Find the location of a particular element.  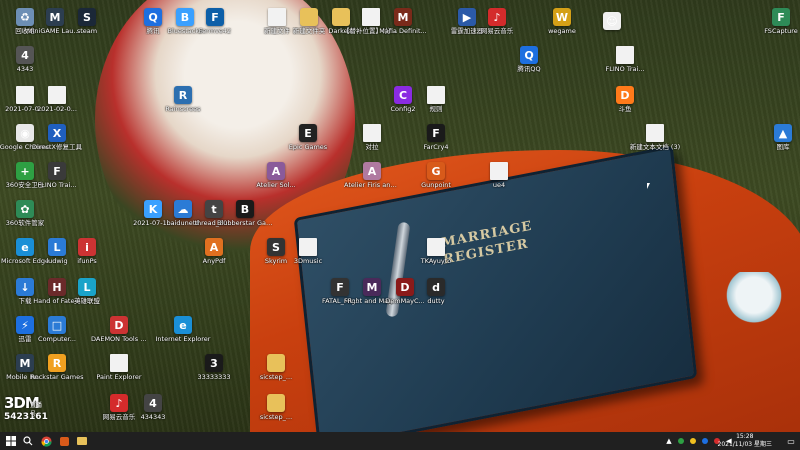

desktop-icon-label: wegame is located at coordinates (562, 31).